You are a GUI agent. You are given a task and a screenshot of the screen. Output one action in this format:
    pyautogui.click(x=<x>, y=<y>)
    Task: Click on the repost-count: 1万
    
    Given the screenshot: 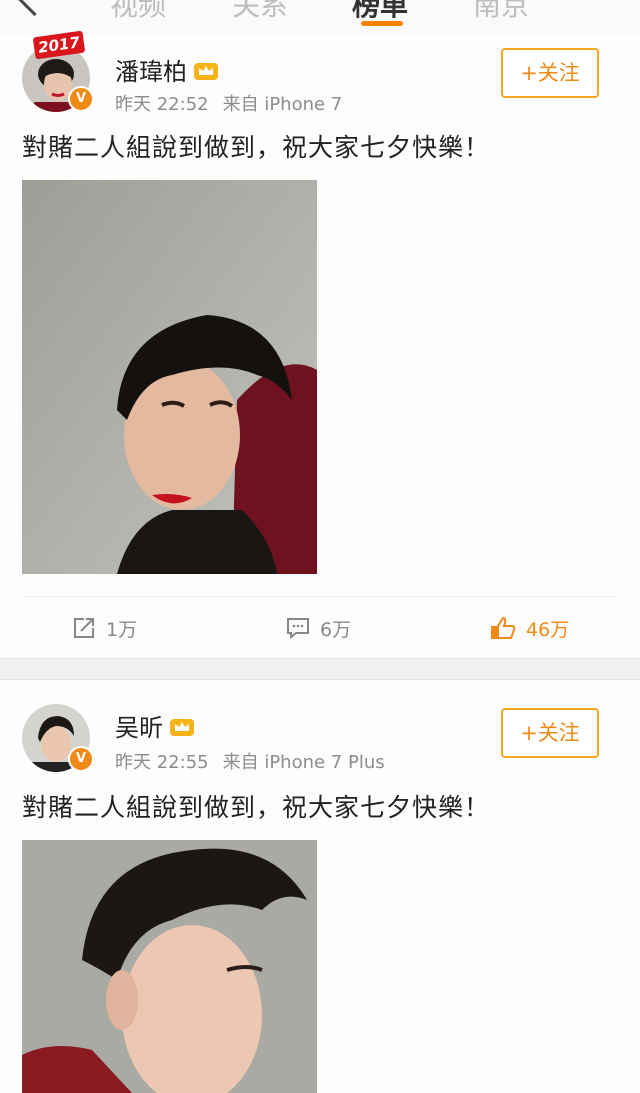 What is the action you would take?
    pyautogui.click(x=122, y=630)
    